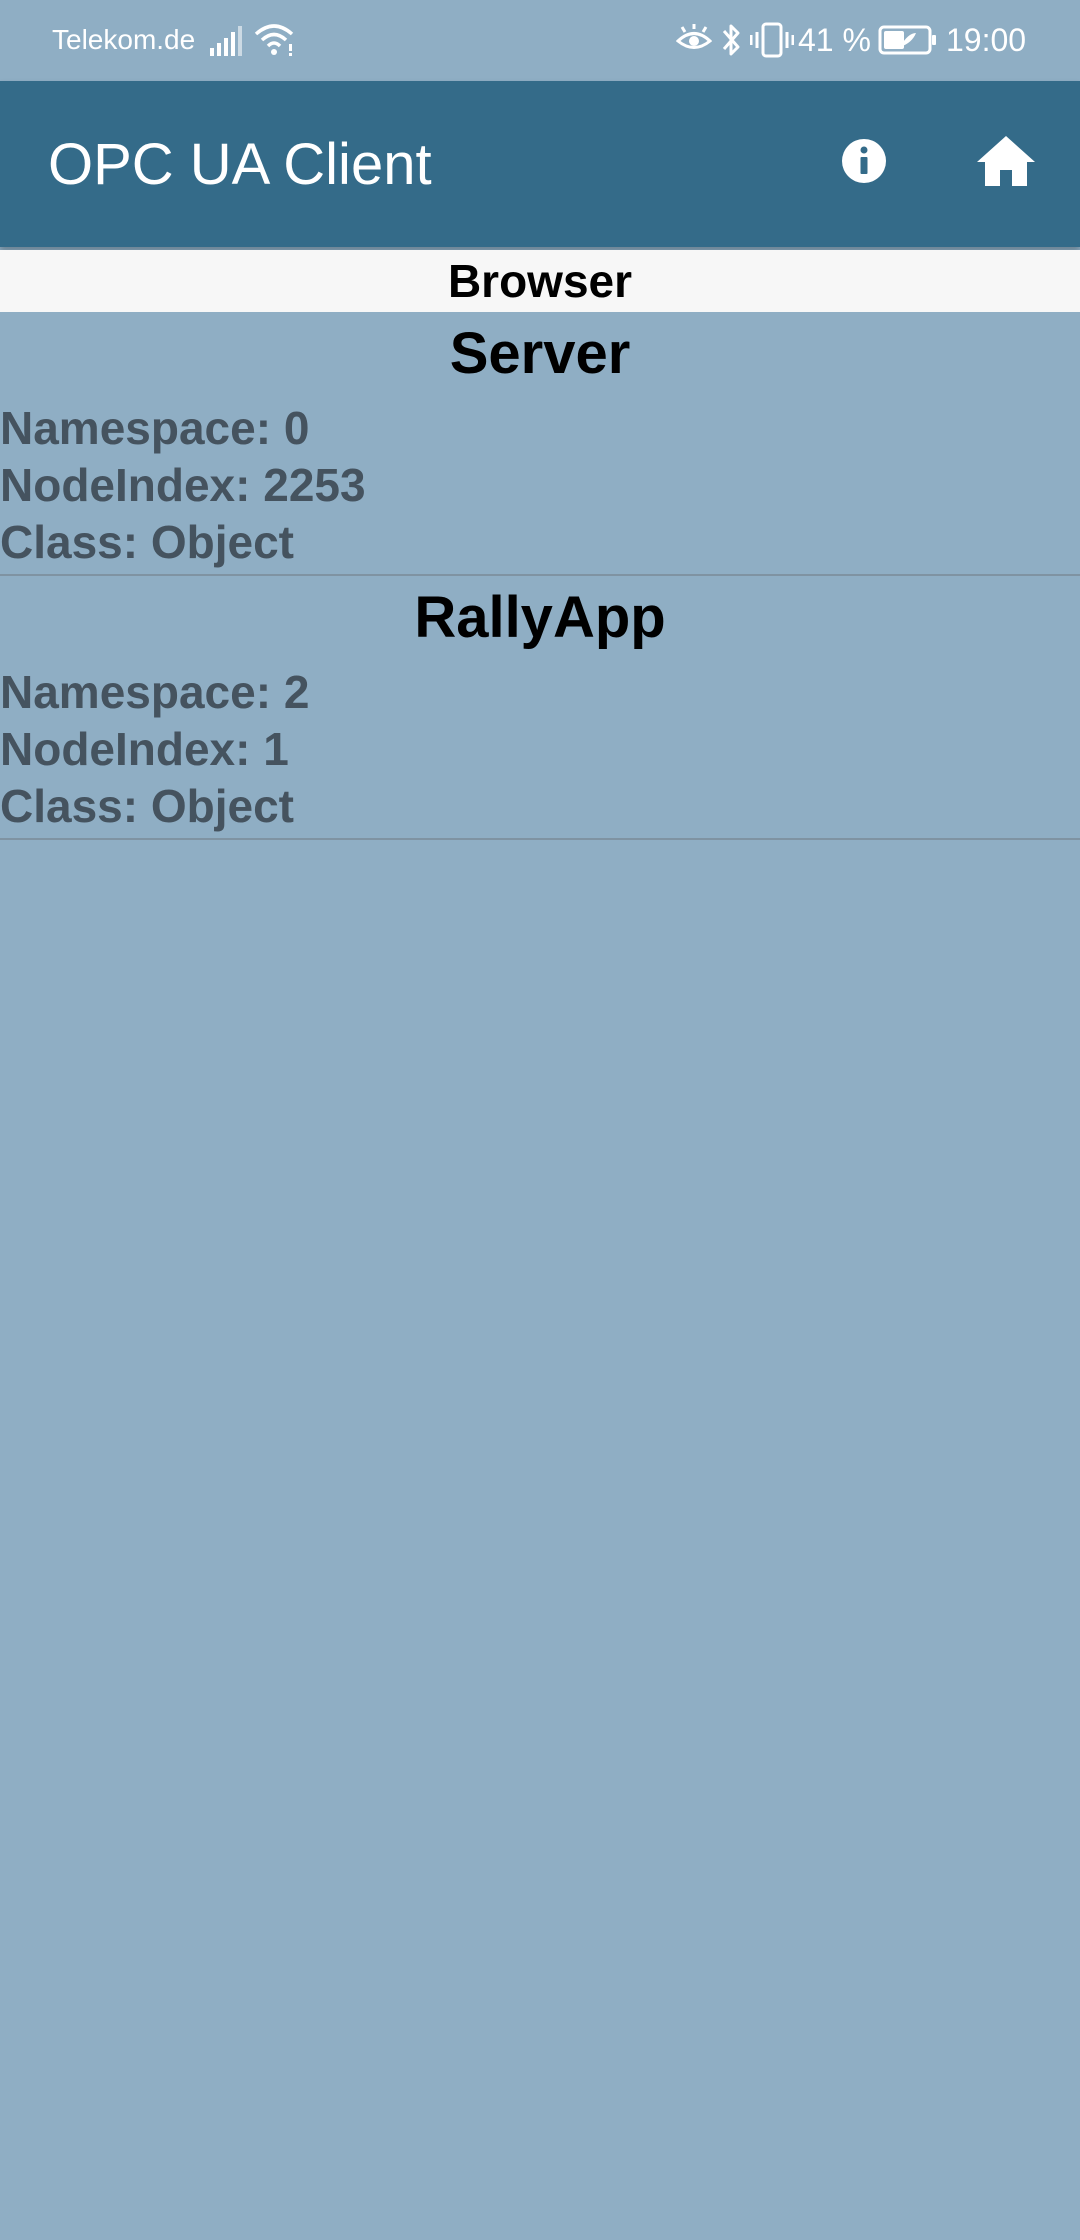 Image resolution: width=1080 pixels, height=2240 pixels. I want to click on app-title: OPC UA Client, so click(240, 164).